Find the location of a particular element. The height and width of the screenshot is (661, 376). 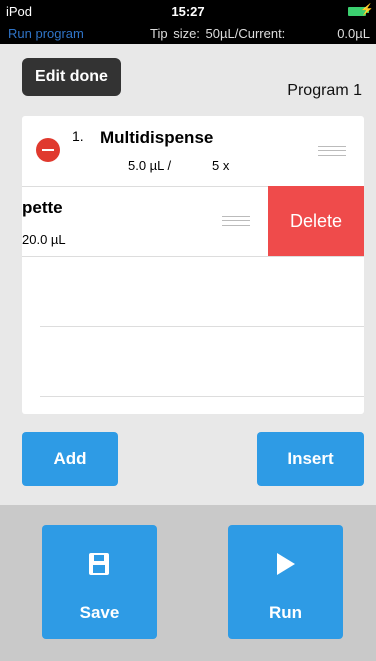

mode-label: Run program is located at coordinates (46, 33).